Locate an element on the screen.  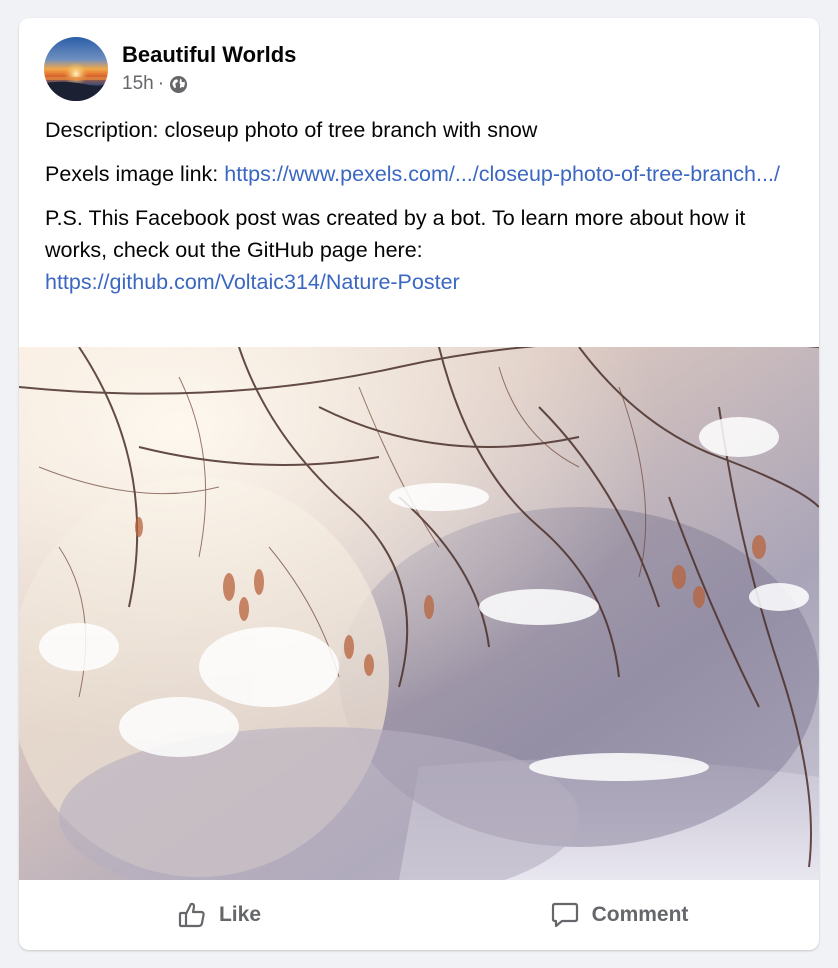
post-meta: 15h · is located at coordinates (155, 84).